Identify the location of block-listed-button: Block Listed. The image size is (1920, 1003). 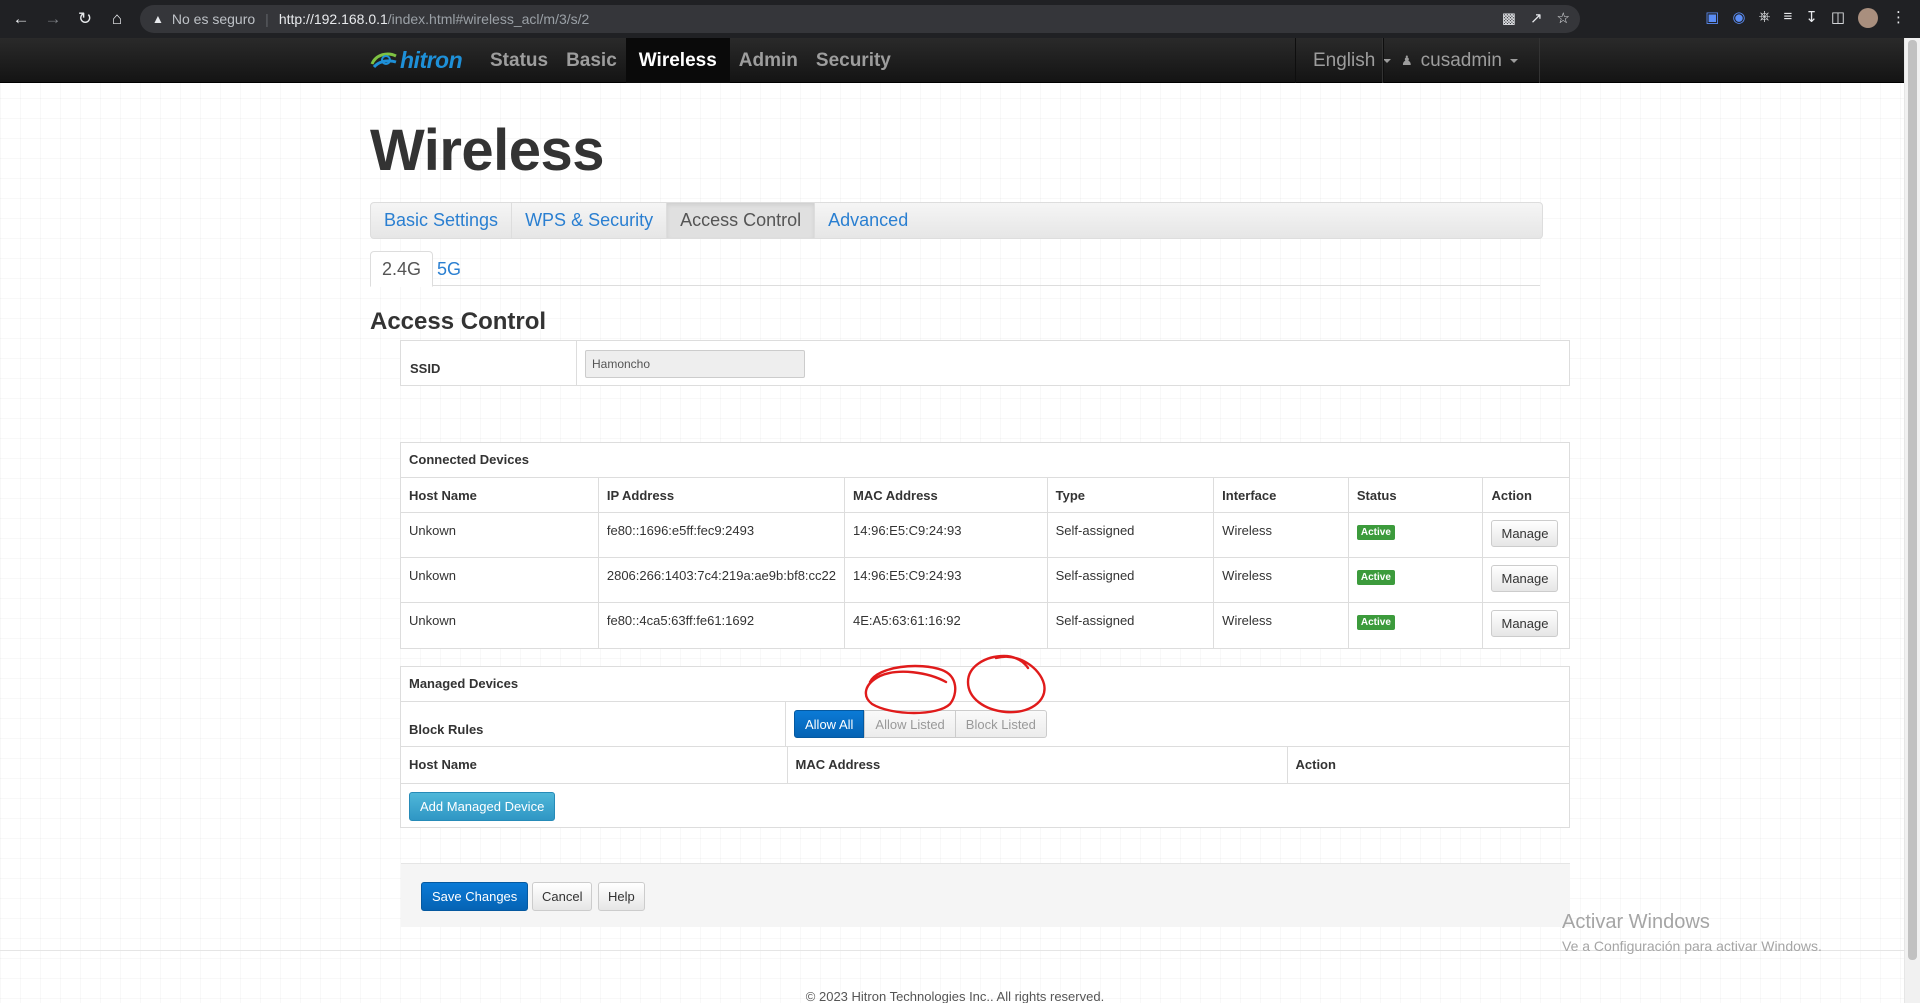
(1001, 724).